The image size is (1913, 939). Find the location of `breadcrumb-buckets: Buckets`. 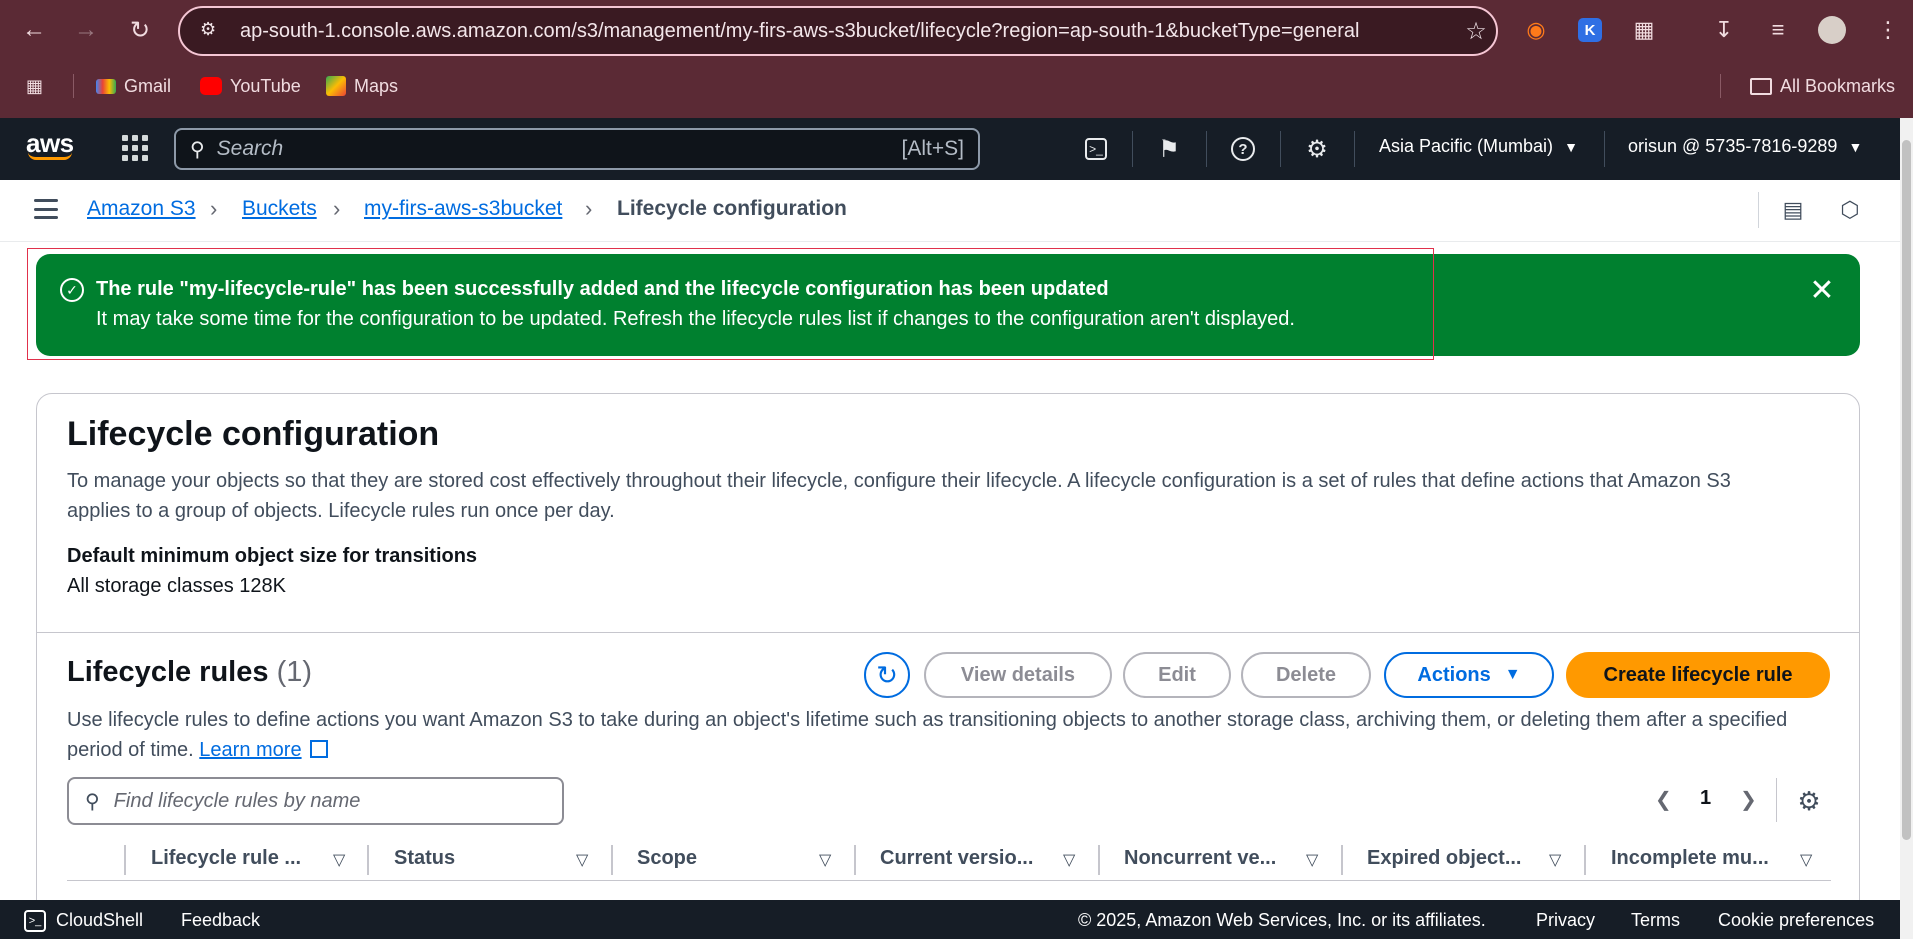

breadcrumb-buckets: Buckets is located at coordinates (279, 209).